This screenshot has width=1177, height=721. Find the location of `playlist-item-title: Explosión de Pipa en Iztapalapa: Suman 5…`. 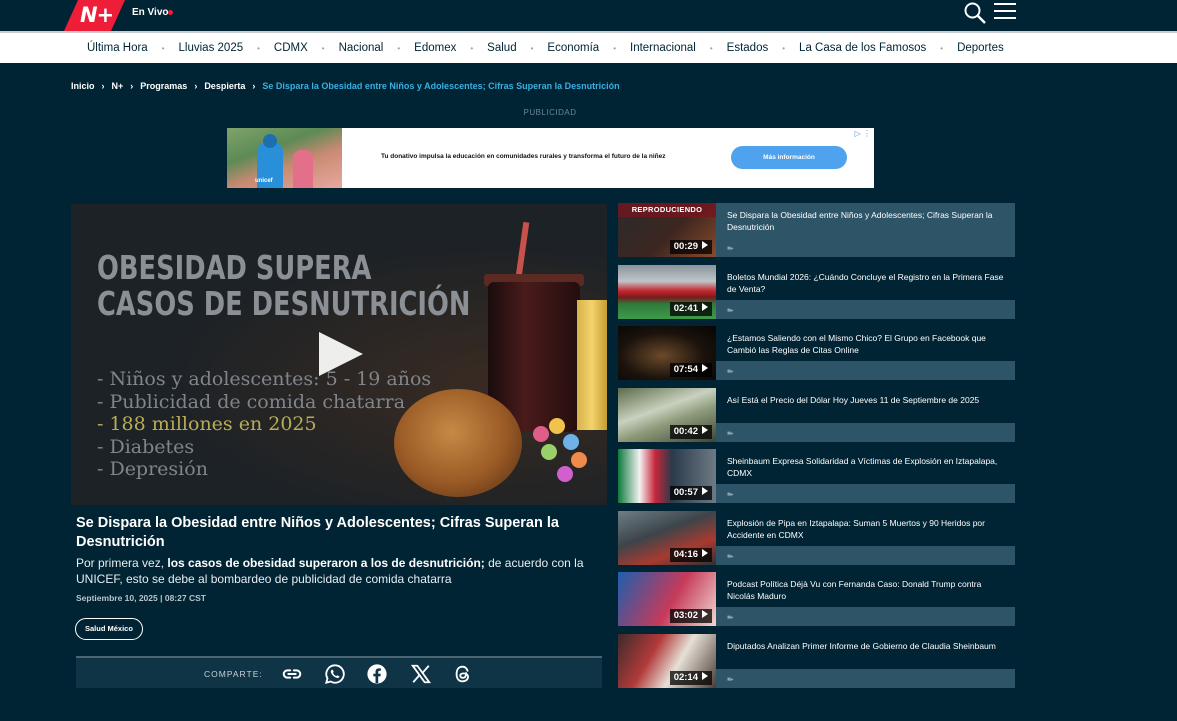

playlist-item-title: Explosión de Pipa en Iztapalapa: Suman 5… is located at coordinates (868, 529).